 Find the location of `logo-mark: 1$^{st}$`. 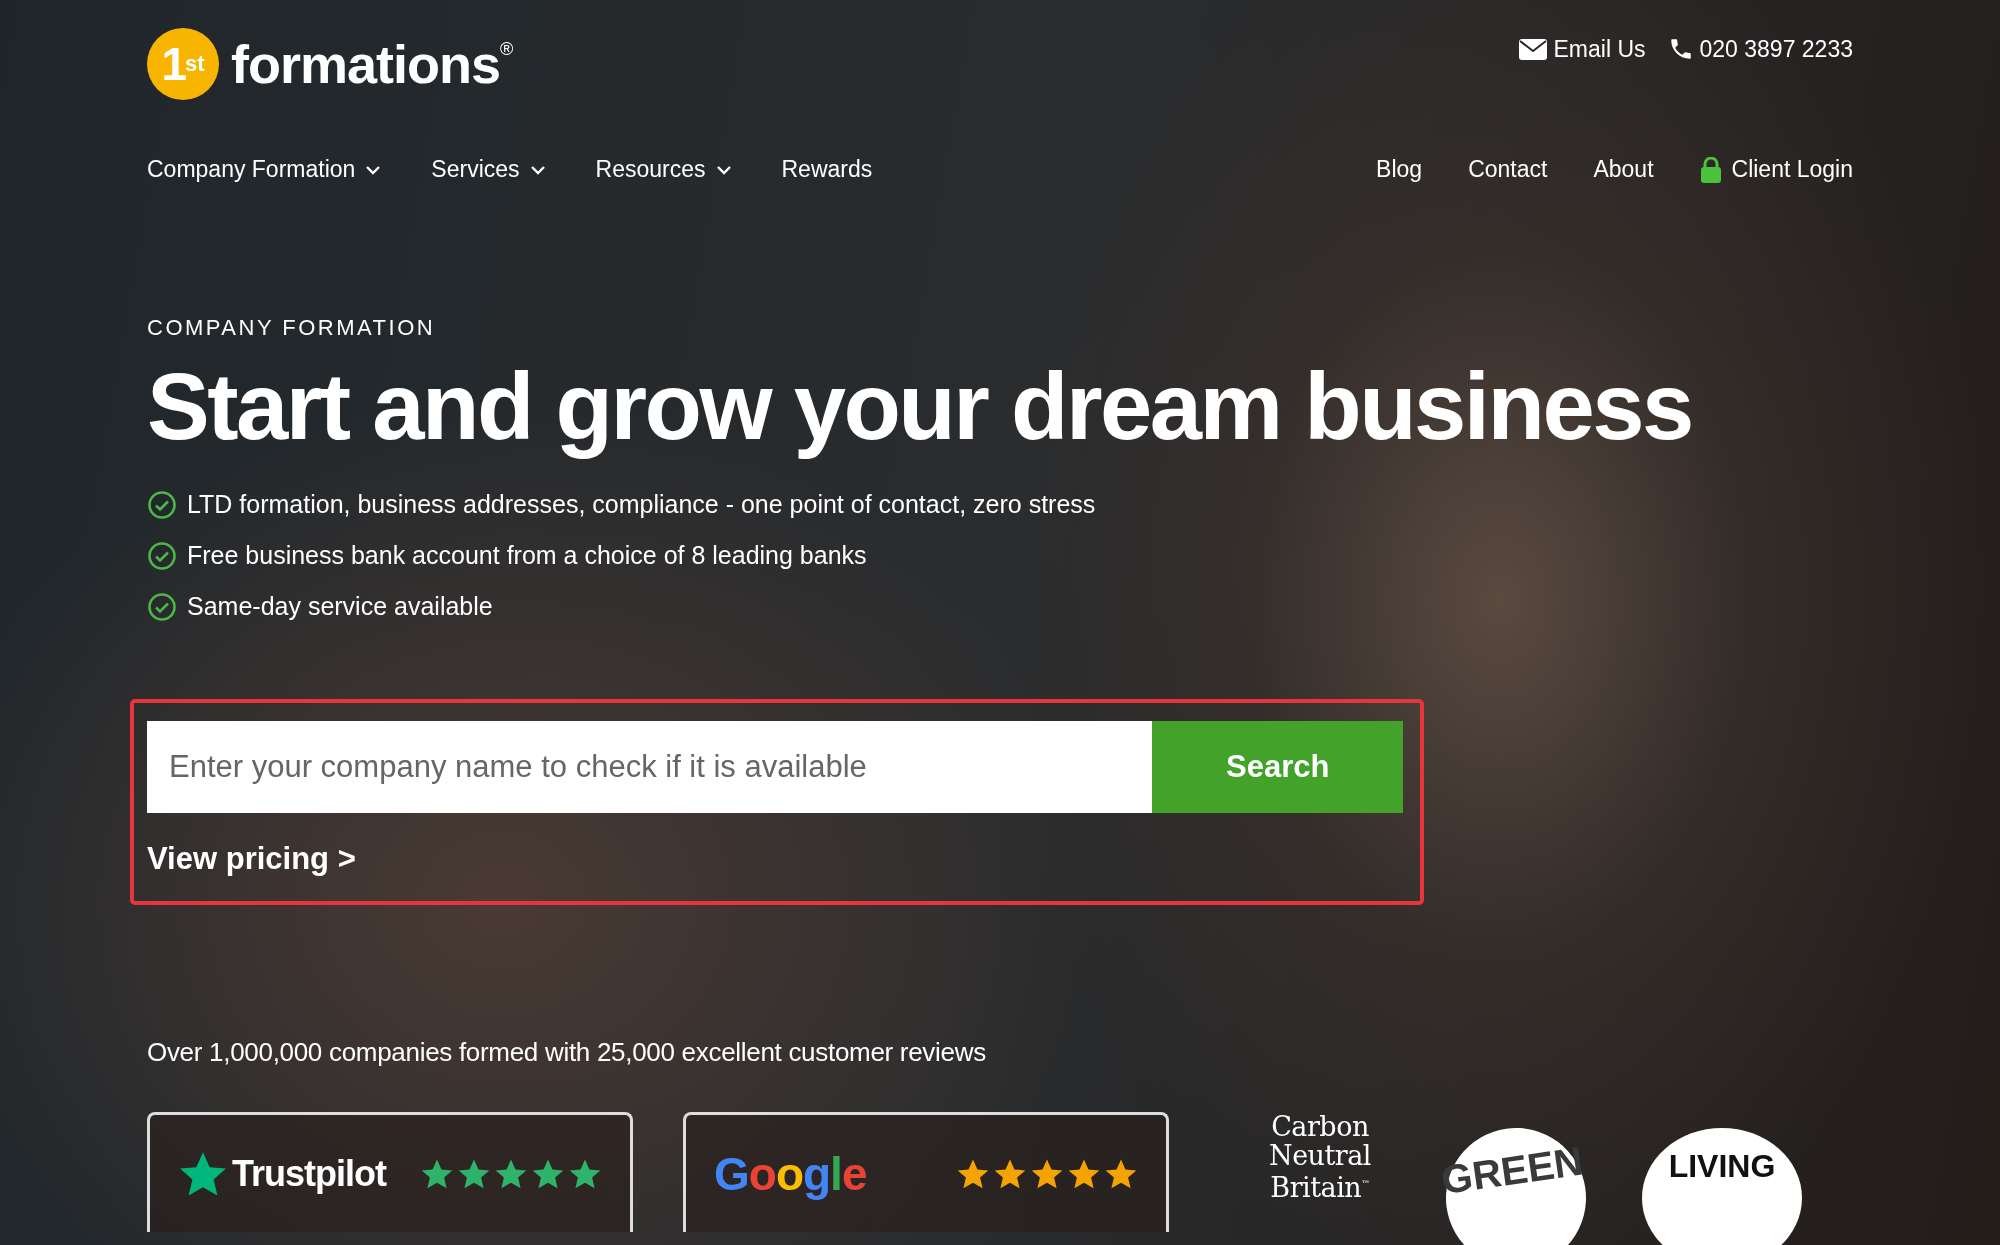

logo-mark: 1$^{st}$ is located at coordinates (183, 64).